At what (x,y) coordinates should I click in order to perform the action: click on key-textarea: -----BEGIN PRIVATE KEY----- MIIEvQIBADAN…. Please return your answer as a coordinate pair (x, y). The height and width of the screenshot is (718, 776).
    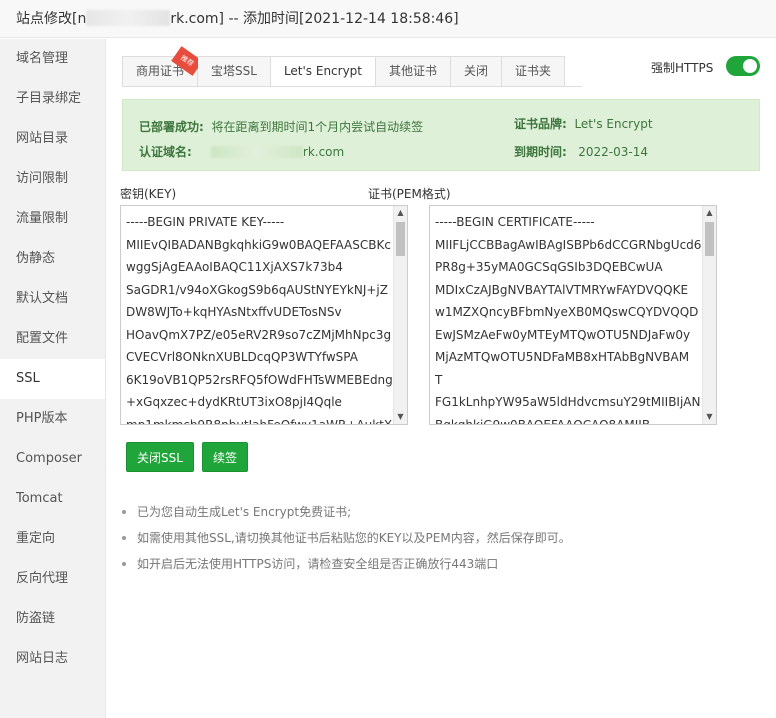
    Looking at the image, I should click on (264, 315).